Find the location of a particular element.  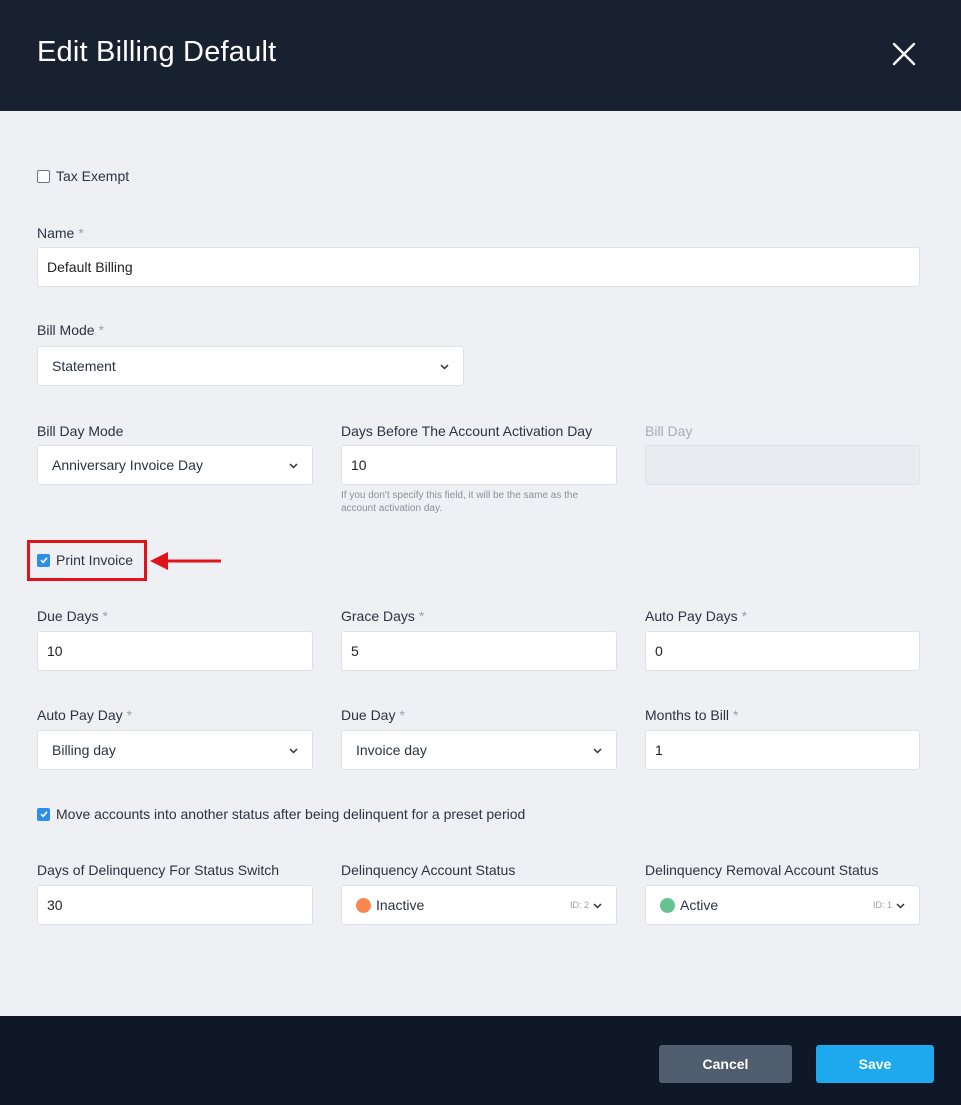

help-line: account activation day. is located at coordinates (391, 508).